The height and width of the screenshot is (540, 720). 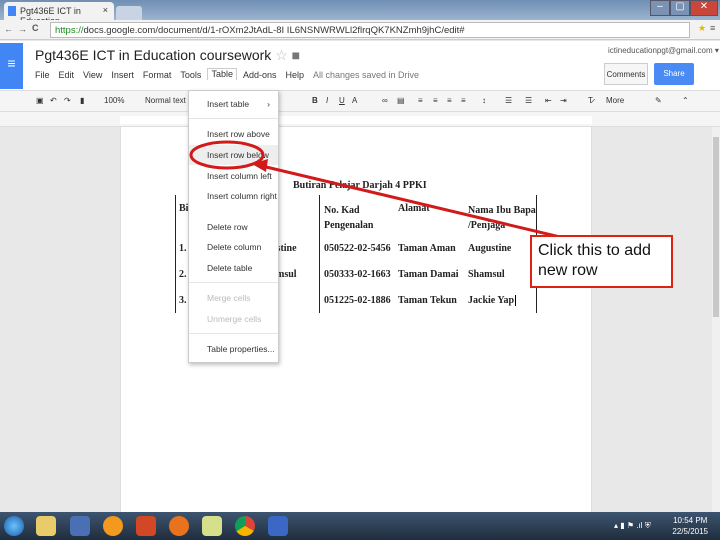 What do you see at coordinates (245, 526) in the screenshot?
I see `chrome-icon` at bounding box center [245, 526].